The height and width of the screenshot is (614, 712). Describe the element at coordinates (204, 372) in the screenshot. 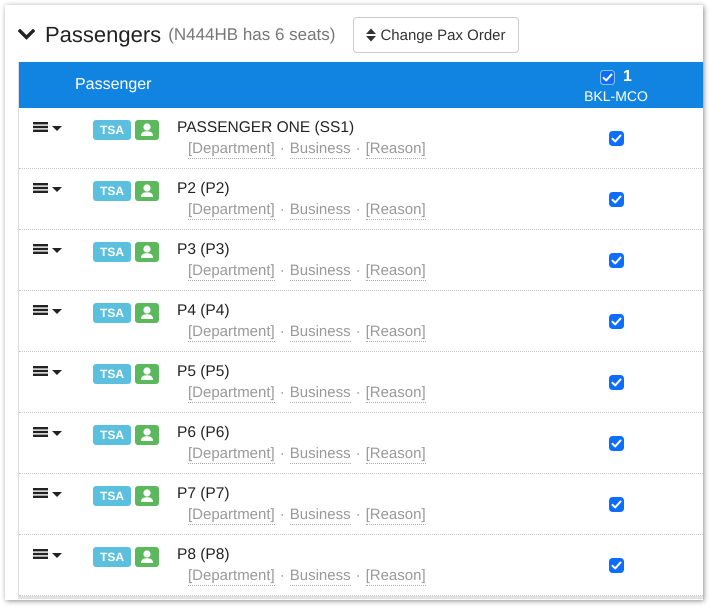

I see `passenger-name: P5 (P5)` at that location.